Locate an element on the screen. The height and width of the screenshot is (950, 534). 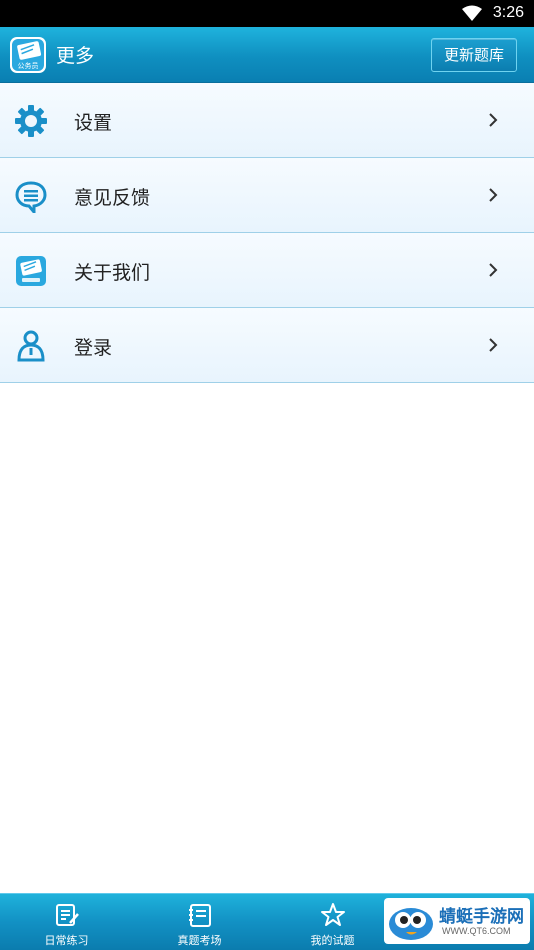
watermark-text: 蜻蜓手游网 is located at coordinates (481, 917).